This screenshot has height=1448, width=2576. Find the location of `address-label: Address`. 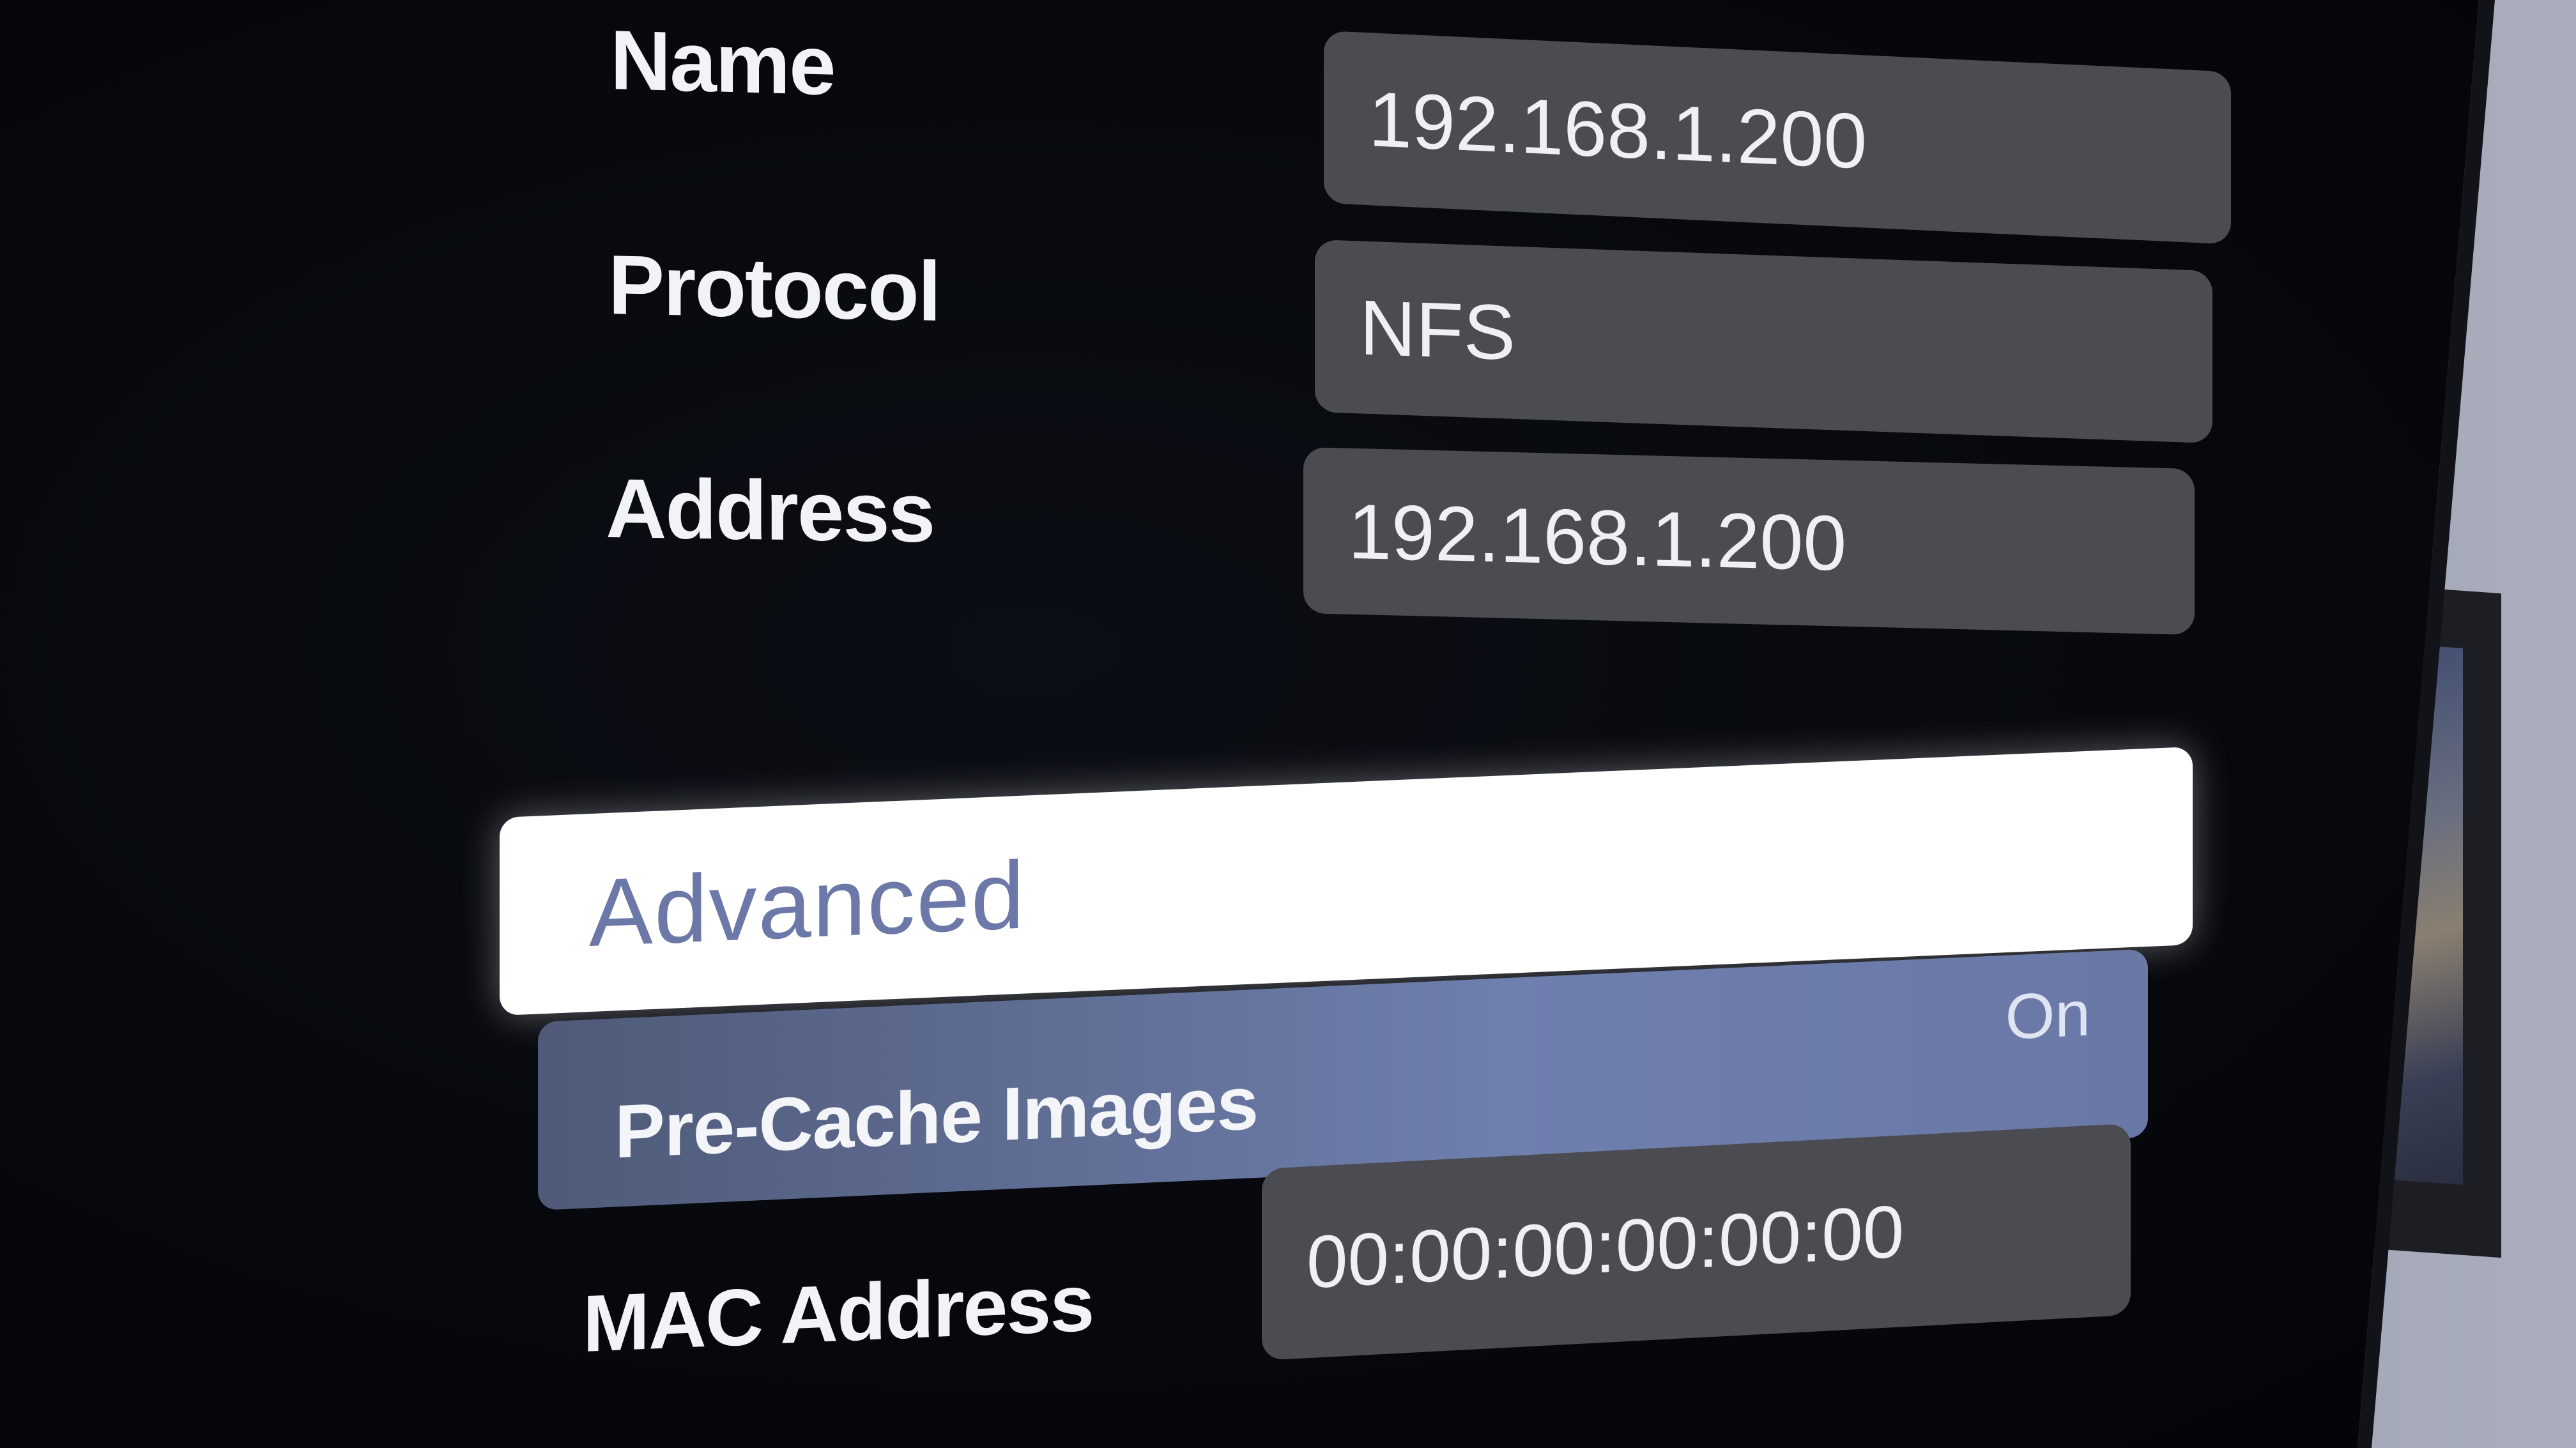

address-label: Address is located at coordinates (770, 510).